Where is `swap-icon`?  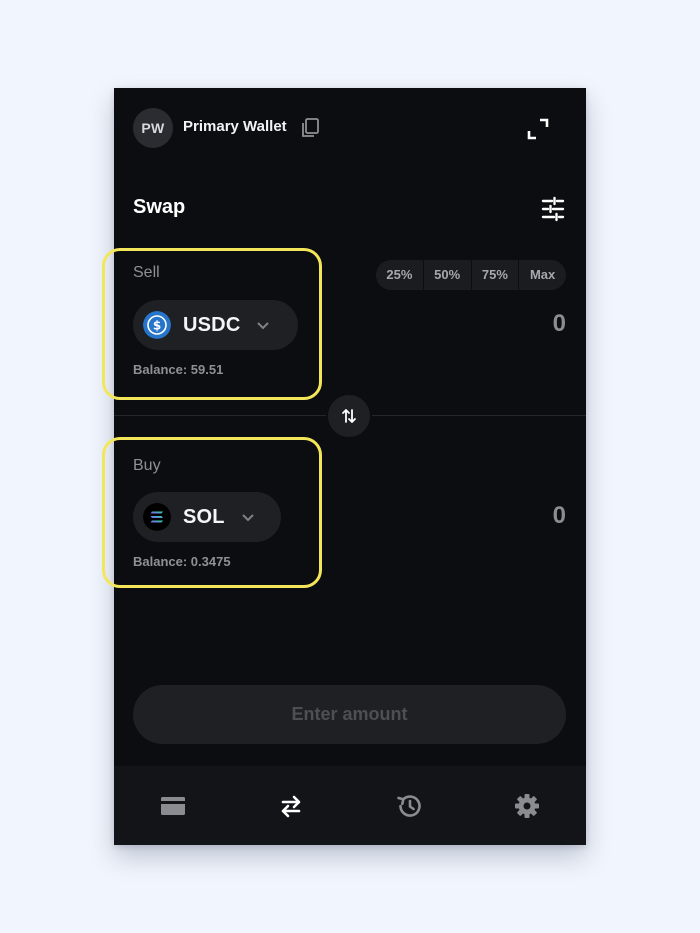
swap-icon is located at coordinates (291, 806).